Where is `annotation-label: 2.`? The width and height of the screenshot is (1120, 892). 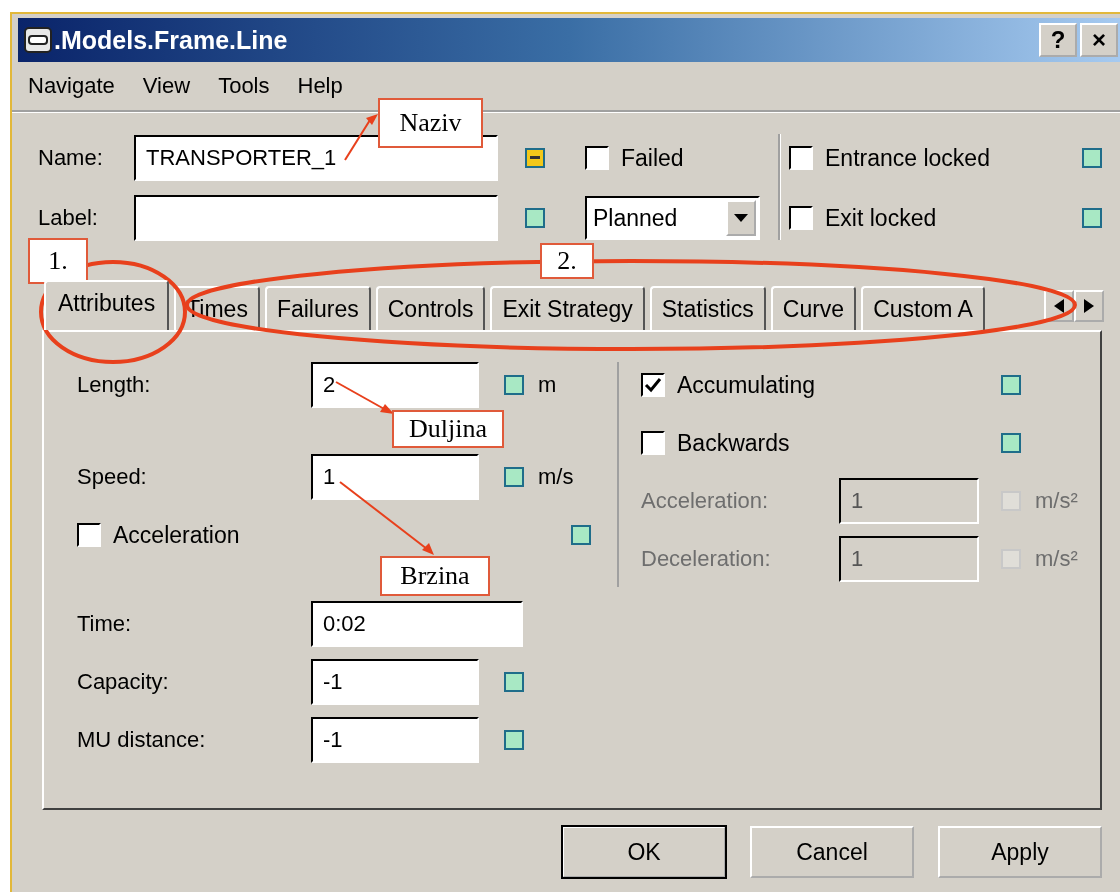
annotation-label: 2. is located at coordinates (567, 261).